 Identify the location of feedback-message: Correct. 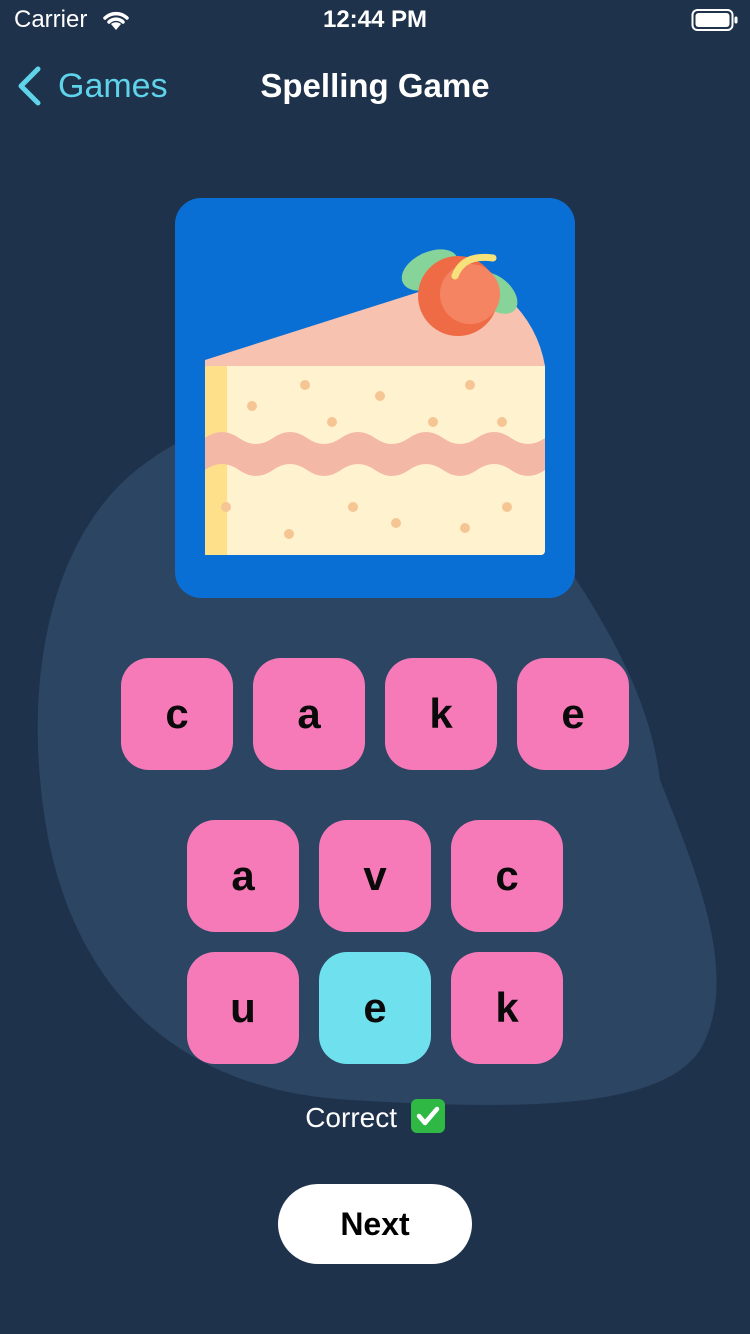
(375, 1118).